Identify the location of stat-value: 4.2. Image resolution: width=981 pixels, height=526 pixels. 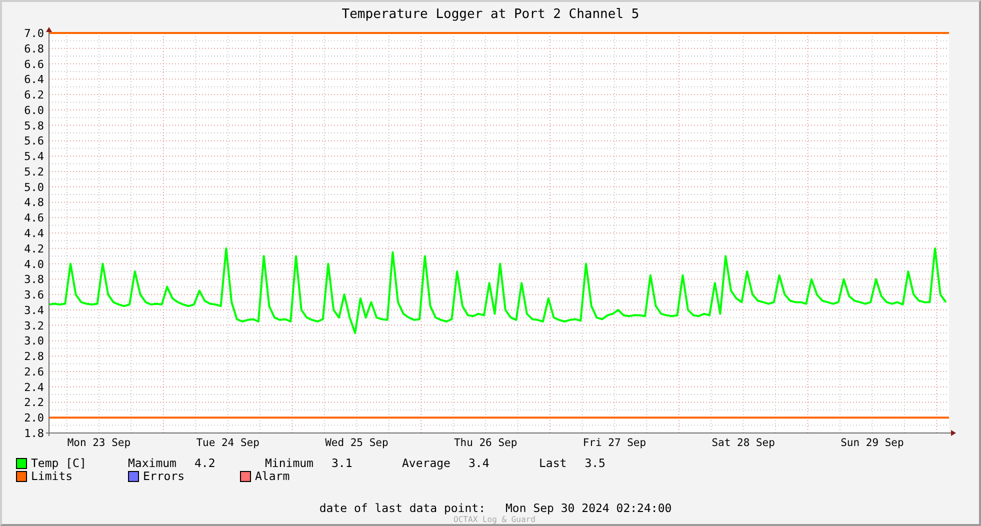
(205, 463).